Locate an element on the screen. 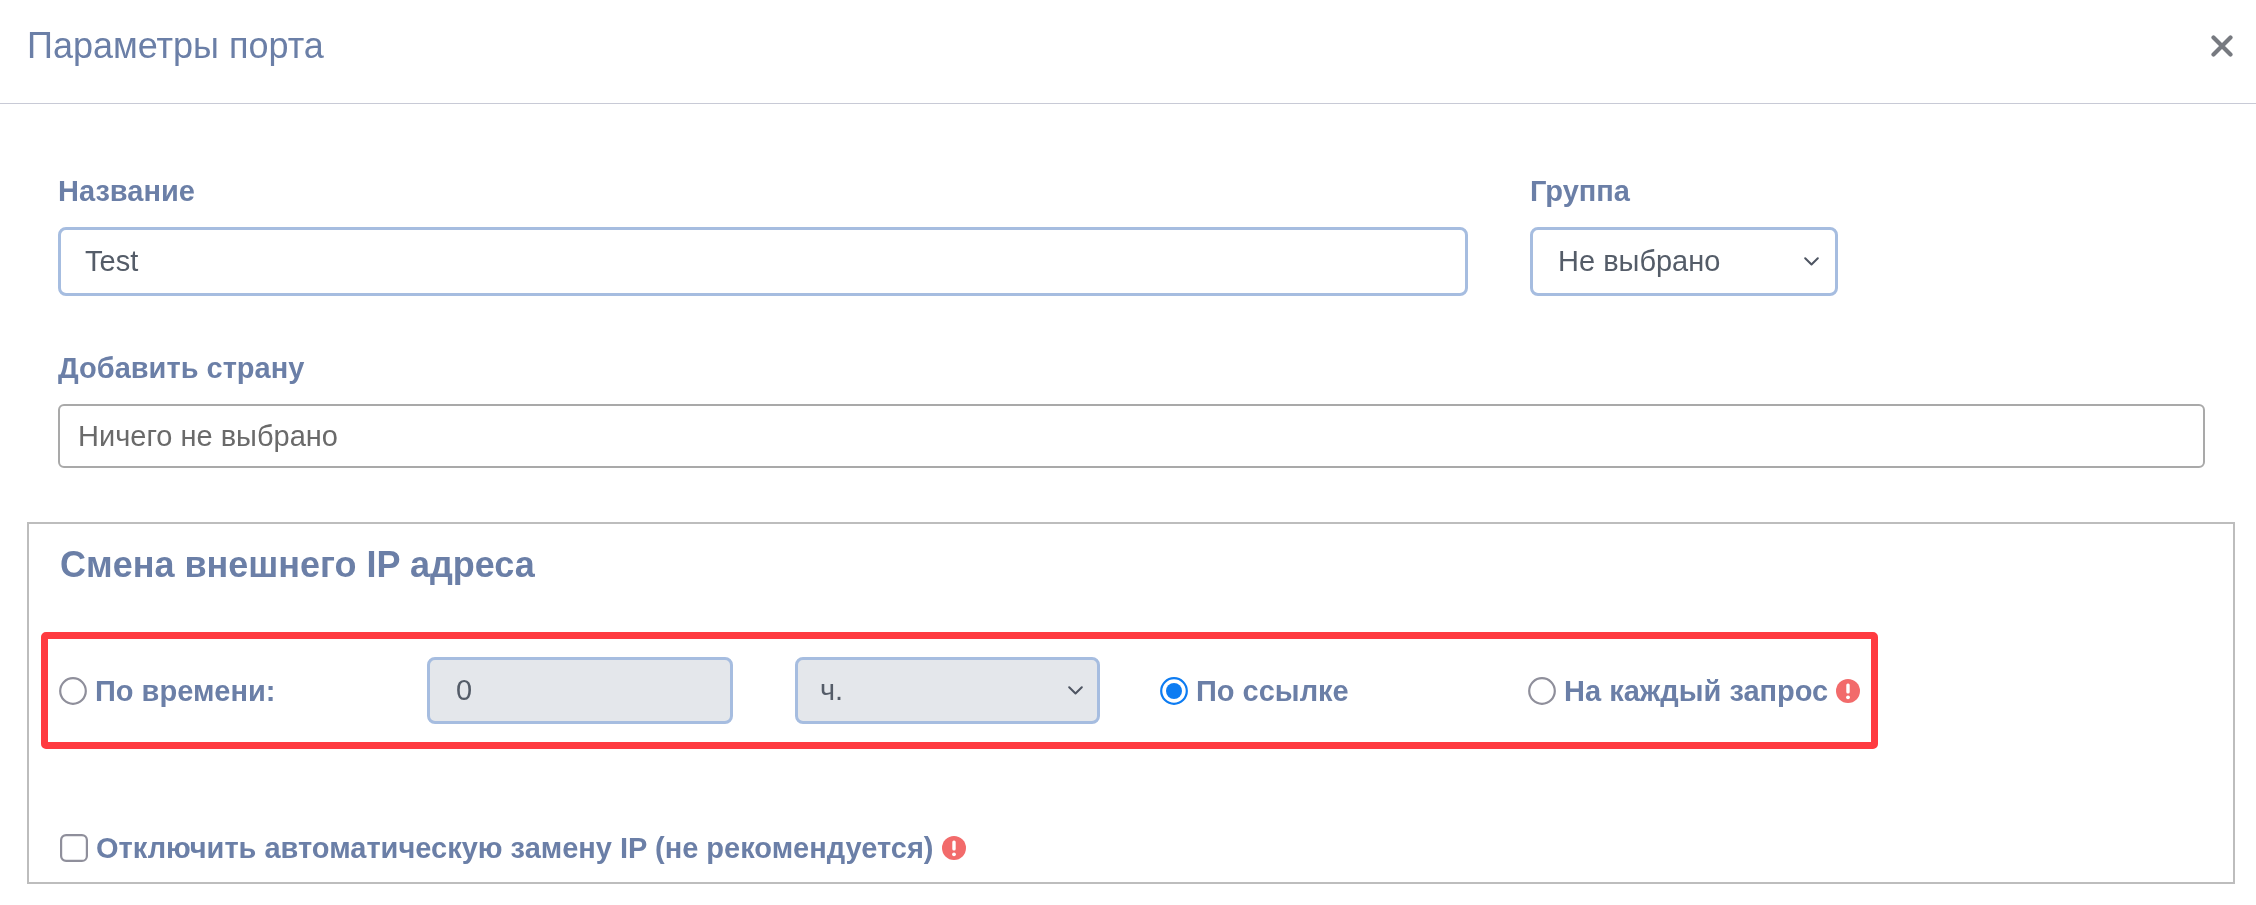 This screenshot has height=905, width=2256. radio-label: По ссылке is located at coordinates (1272, 690).